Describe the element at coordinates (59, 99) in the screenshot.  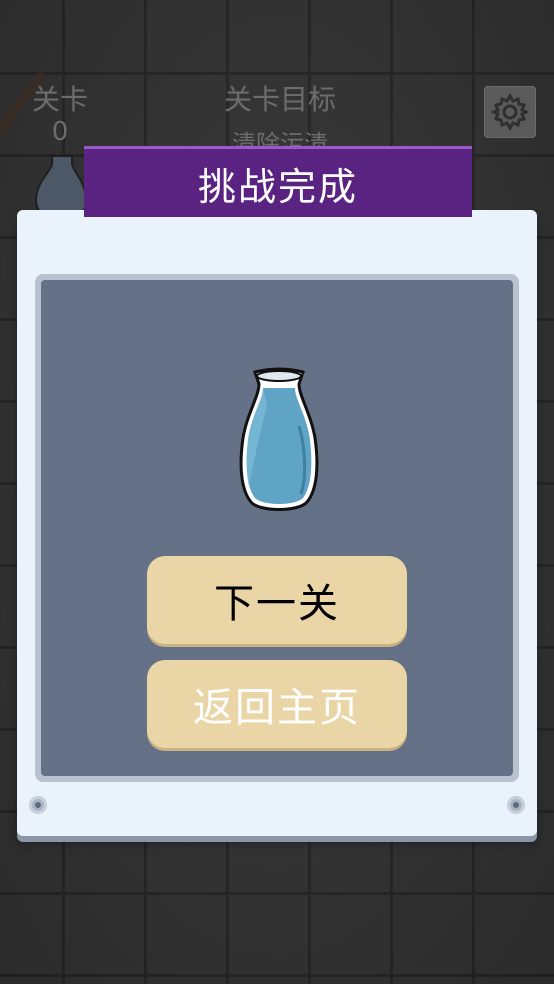
I see `level-label: 关卡` at that location.